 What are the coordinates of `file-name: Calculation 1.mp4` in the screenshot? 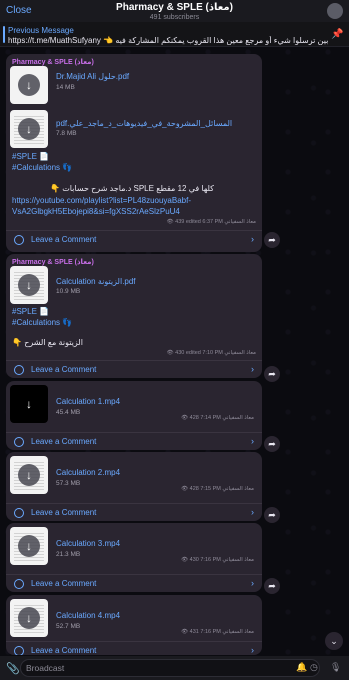 It's located at (88, 401).